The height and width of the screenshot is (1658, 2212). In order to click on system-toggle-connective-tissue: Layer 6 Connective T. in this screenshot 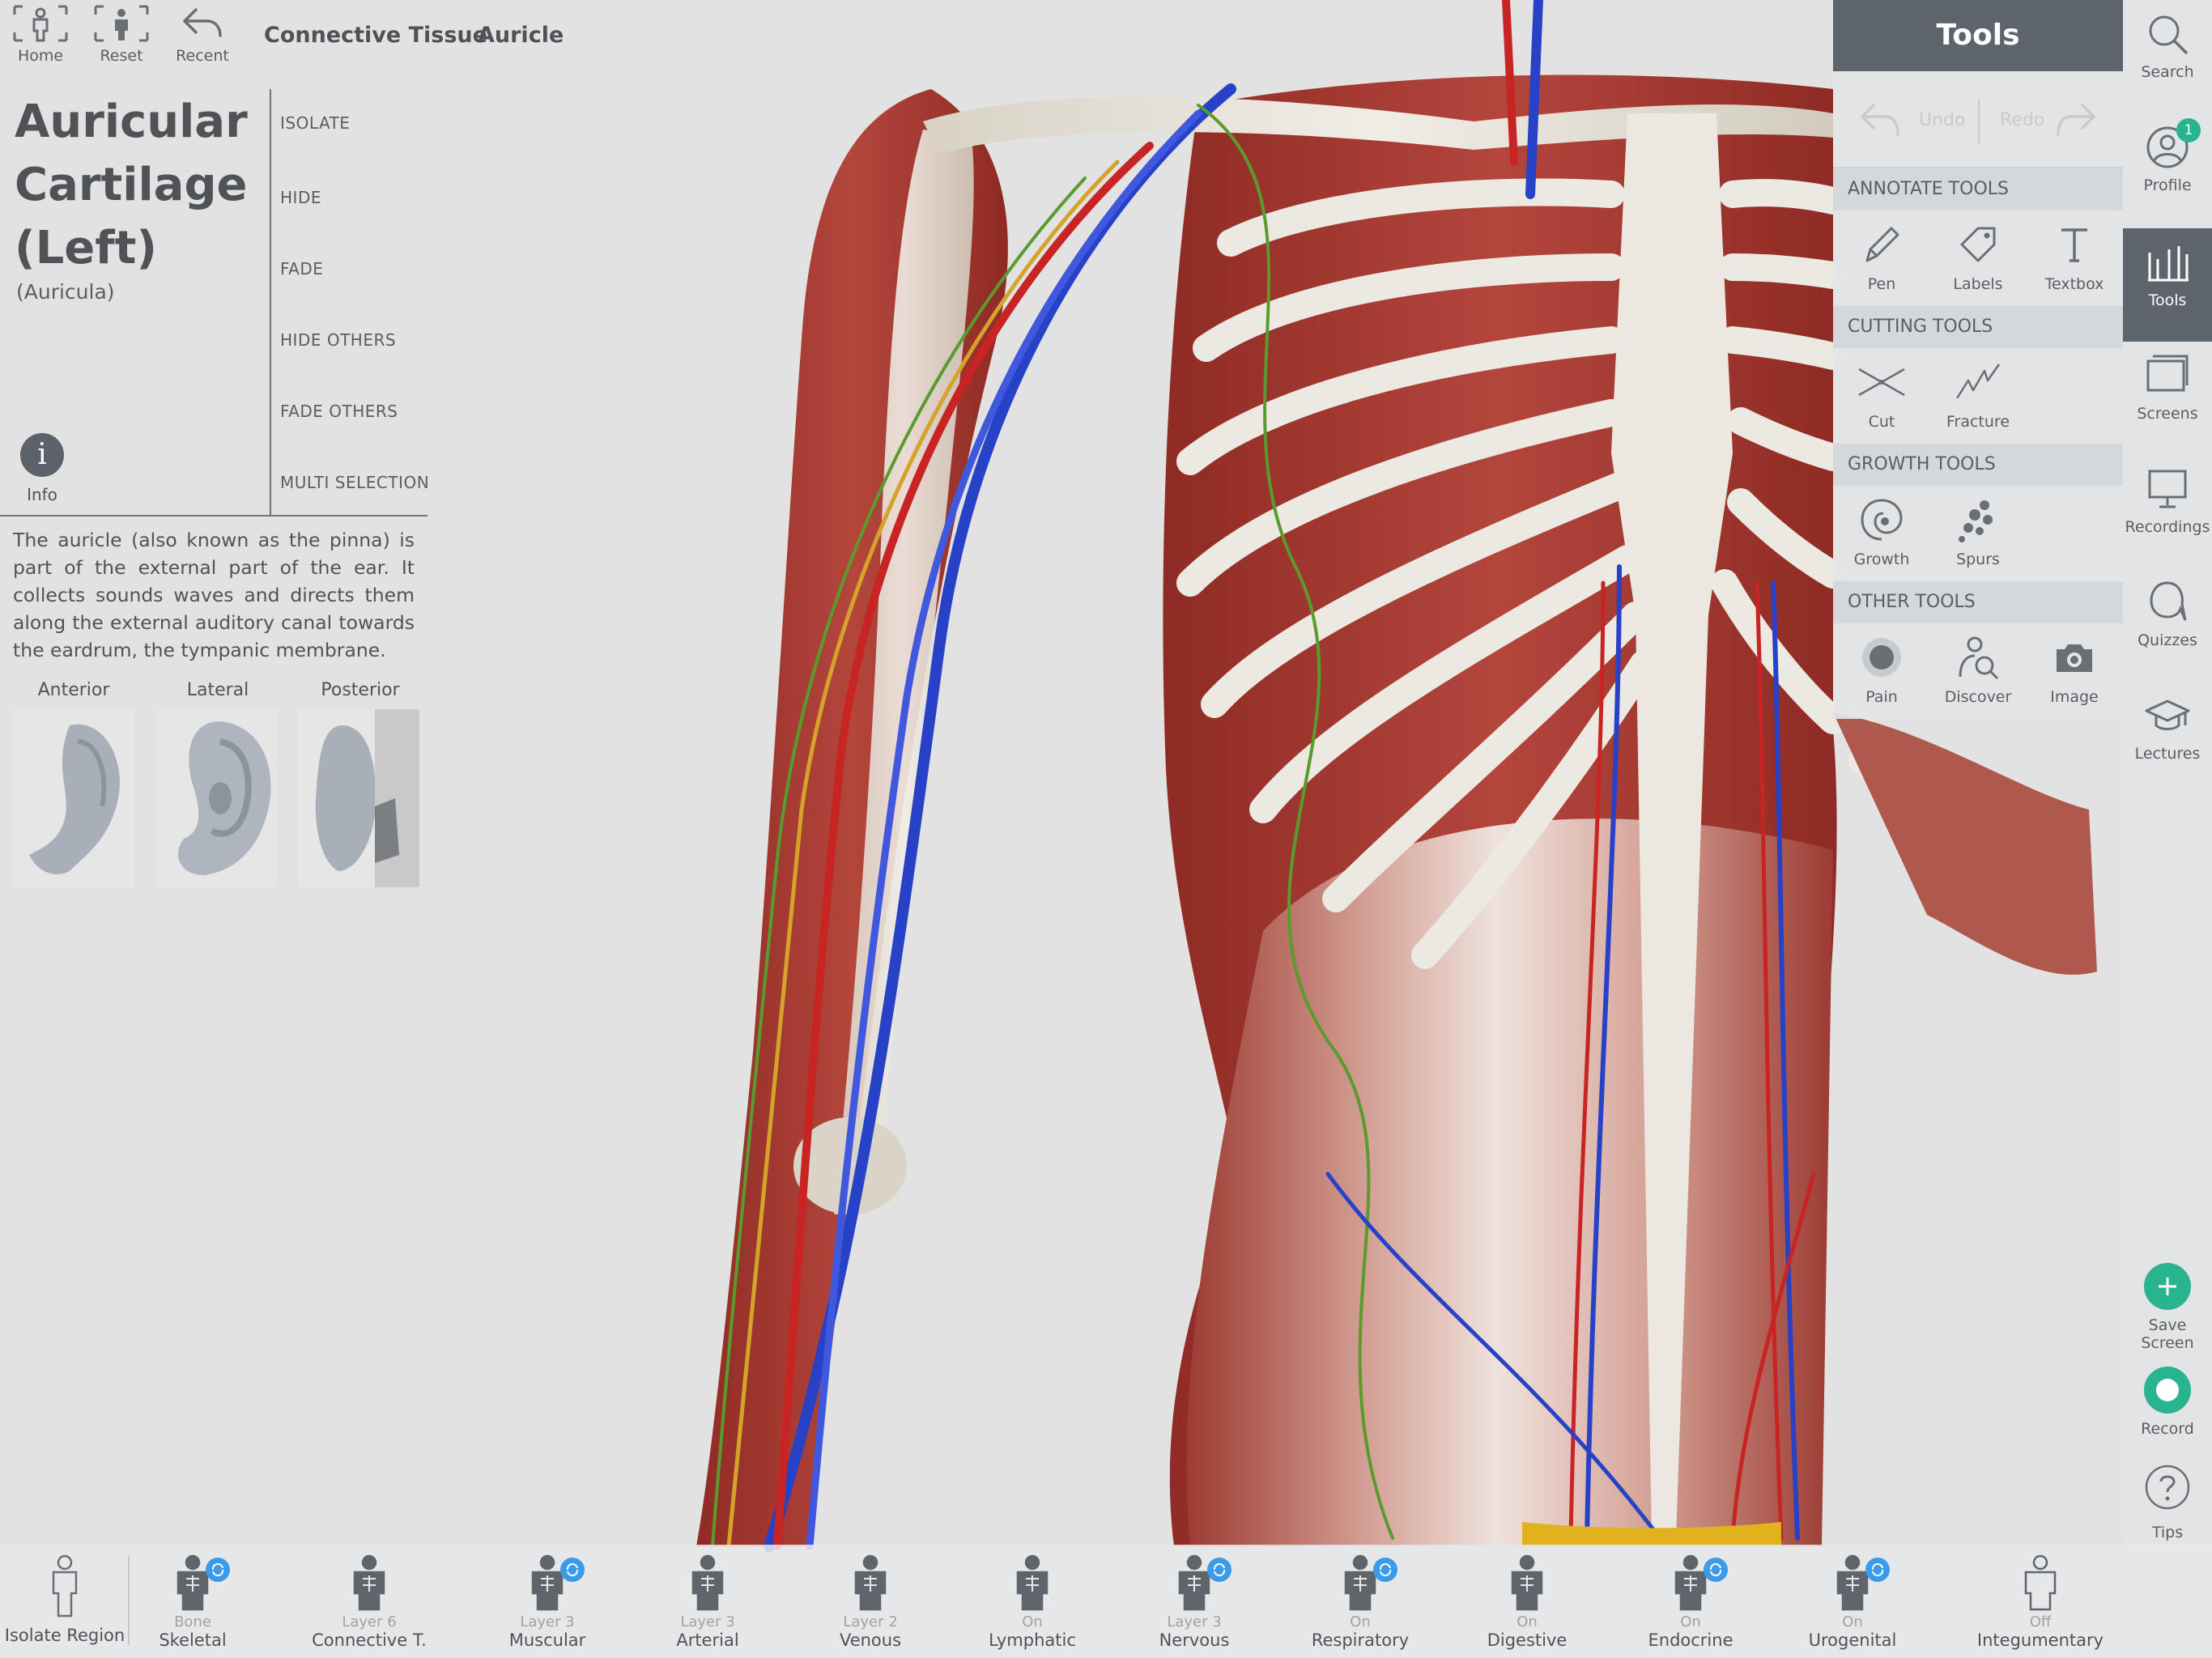, I will do `click(369, 1602)`.